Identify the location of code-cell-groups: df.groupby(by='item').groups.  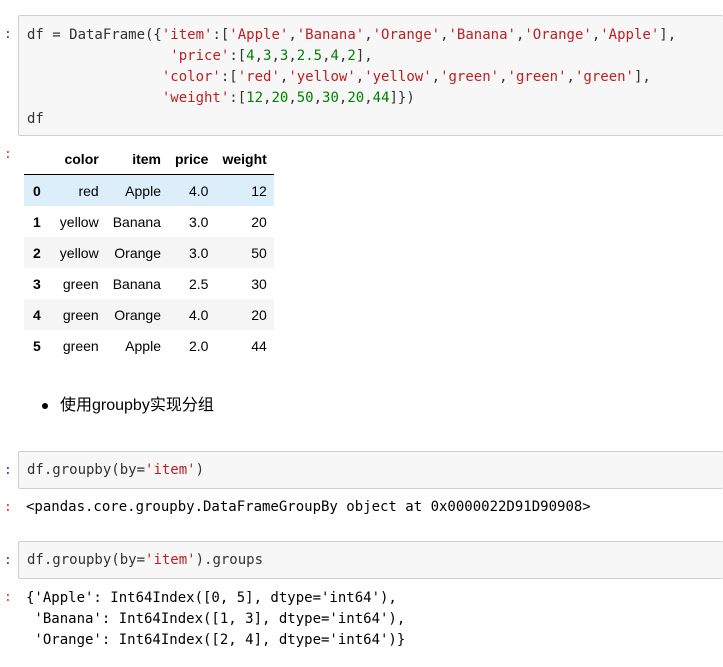
(370, 560).